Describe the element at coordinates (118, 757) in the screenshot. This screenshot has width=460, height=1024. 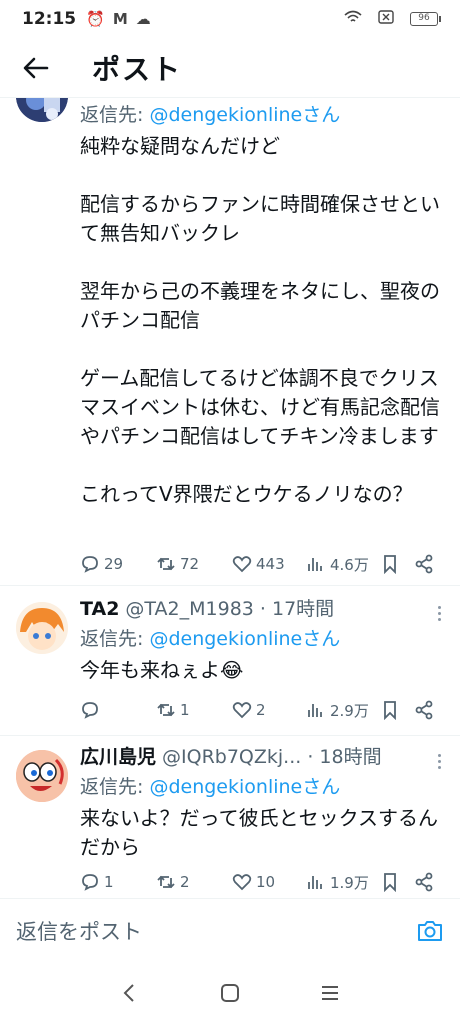
I see `user-name: 広川島児` at that location.